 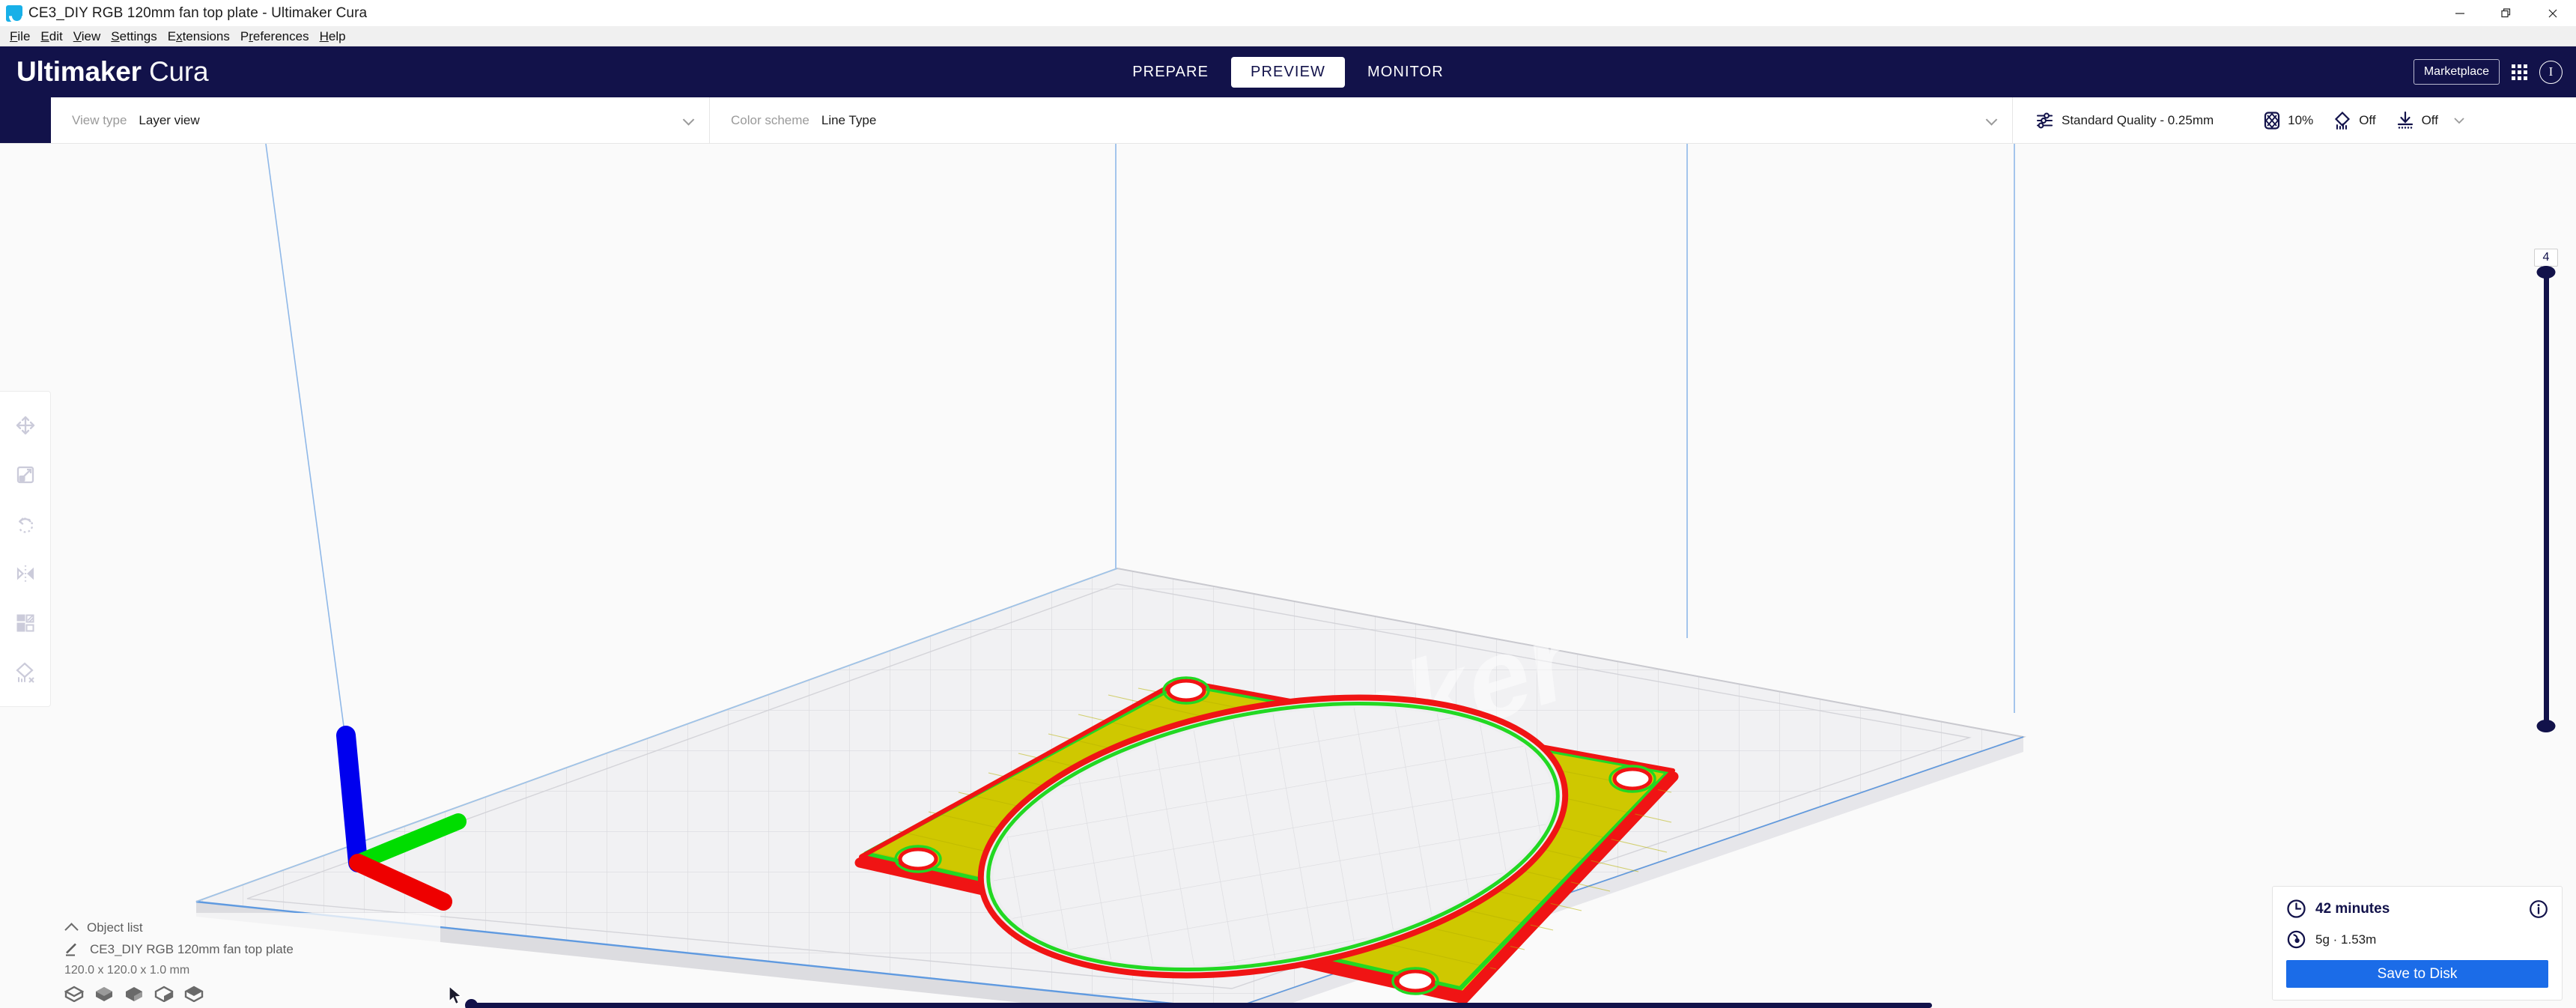 I want to click on toolbar-left-filler, so click(x=25, y=120).